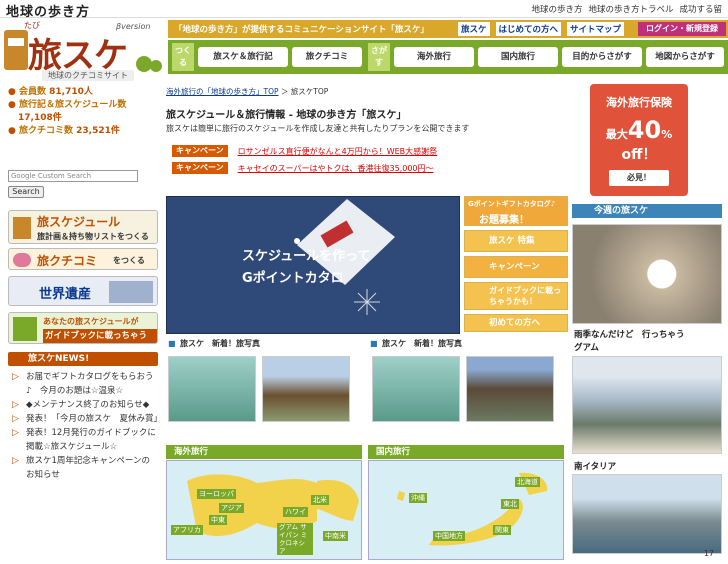 The height and width of the screenshot is (564, 728). I want to click on page-description: 旅スケは簡単に旅行のスケジュールを作成し友達と共有したりプランを公開できます, so click(318, 128).